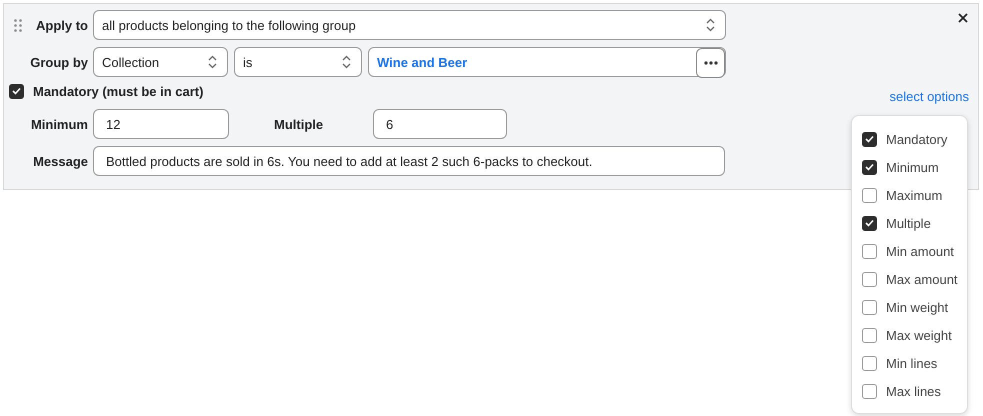  Describe the element at coordinates (912, 363) in the screenshot. I see `menu-option: Min lines` at that location.